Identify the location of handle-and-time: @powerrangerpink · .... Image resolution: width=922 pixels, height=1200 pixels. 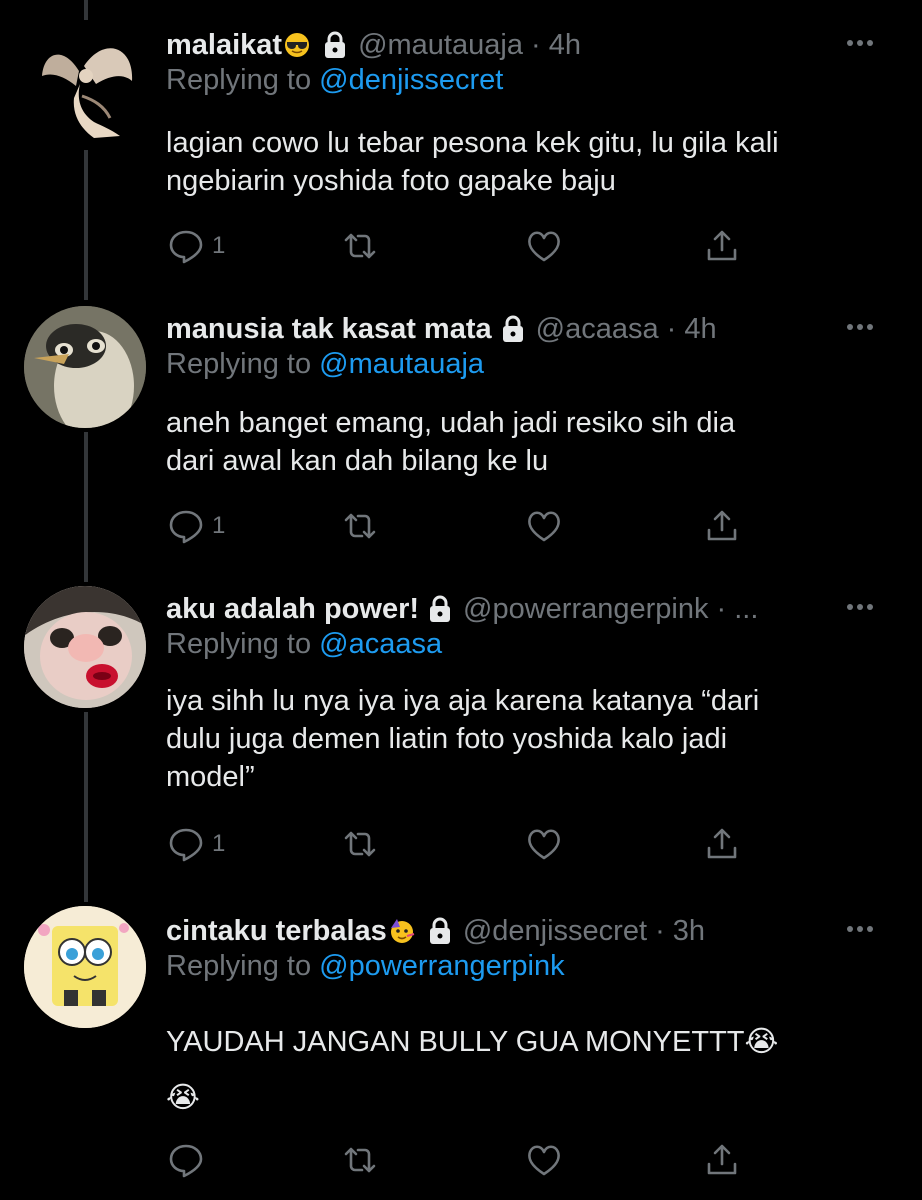
(610, 609).